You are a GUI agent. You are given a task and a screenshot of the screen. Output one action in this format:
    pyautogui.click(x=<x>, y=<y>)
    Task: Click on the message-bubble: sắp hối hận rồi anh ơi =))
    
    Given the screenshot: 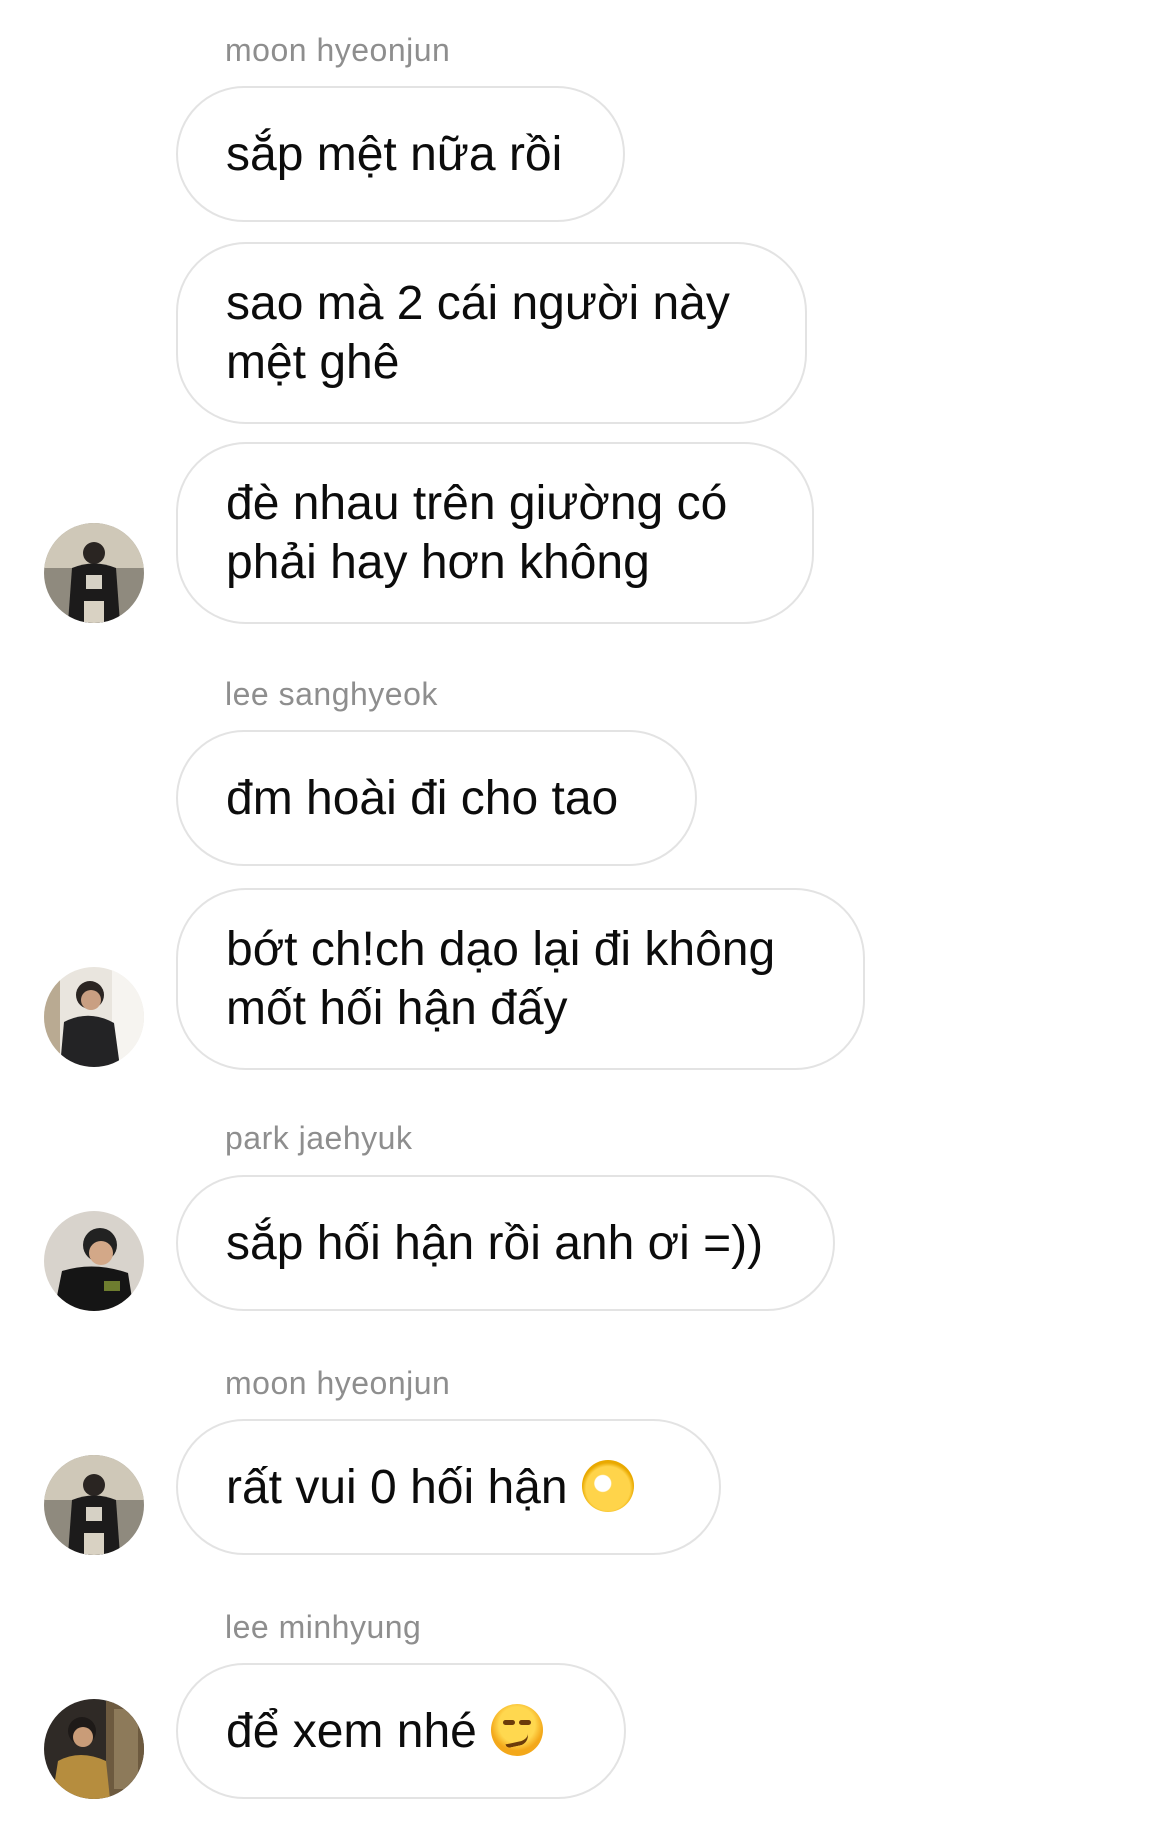 What is the action you would take?
    pyautogui.click(x=505, y=1243)
    